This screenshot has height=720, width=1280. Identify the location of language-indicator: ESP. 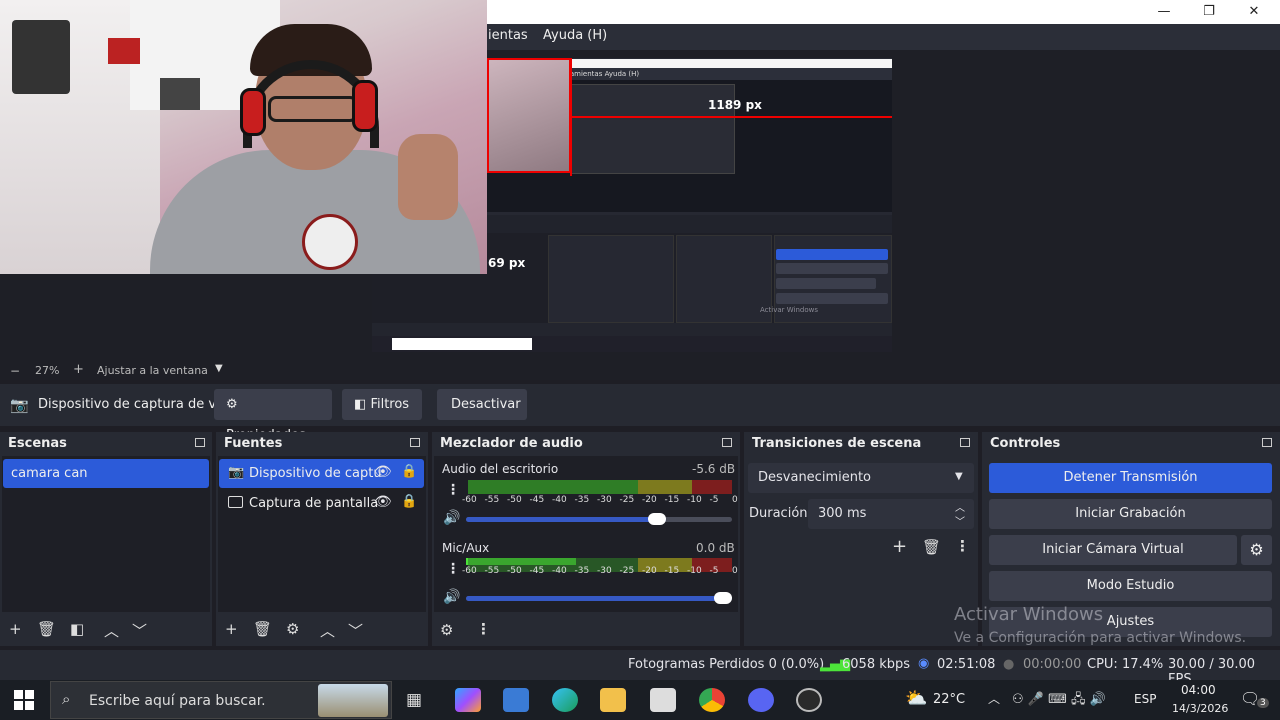
(1145, 699).